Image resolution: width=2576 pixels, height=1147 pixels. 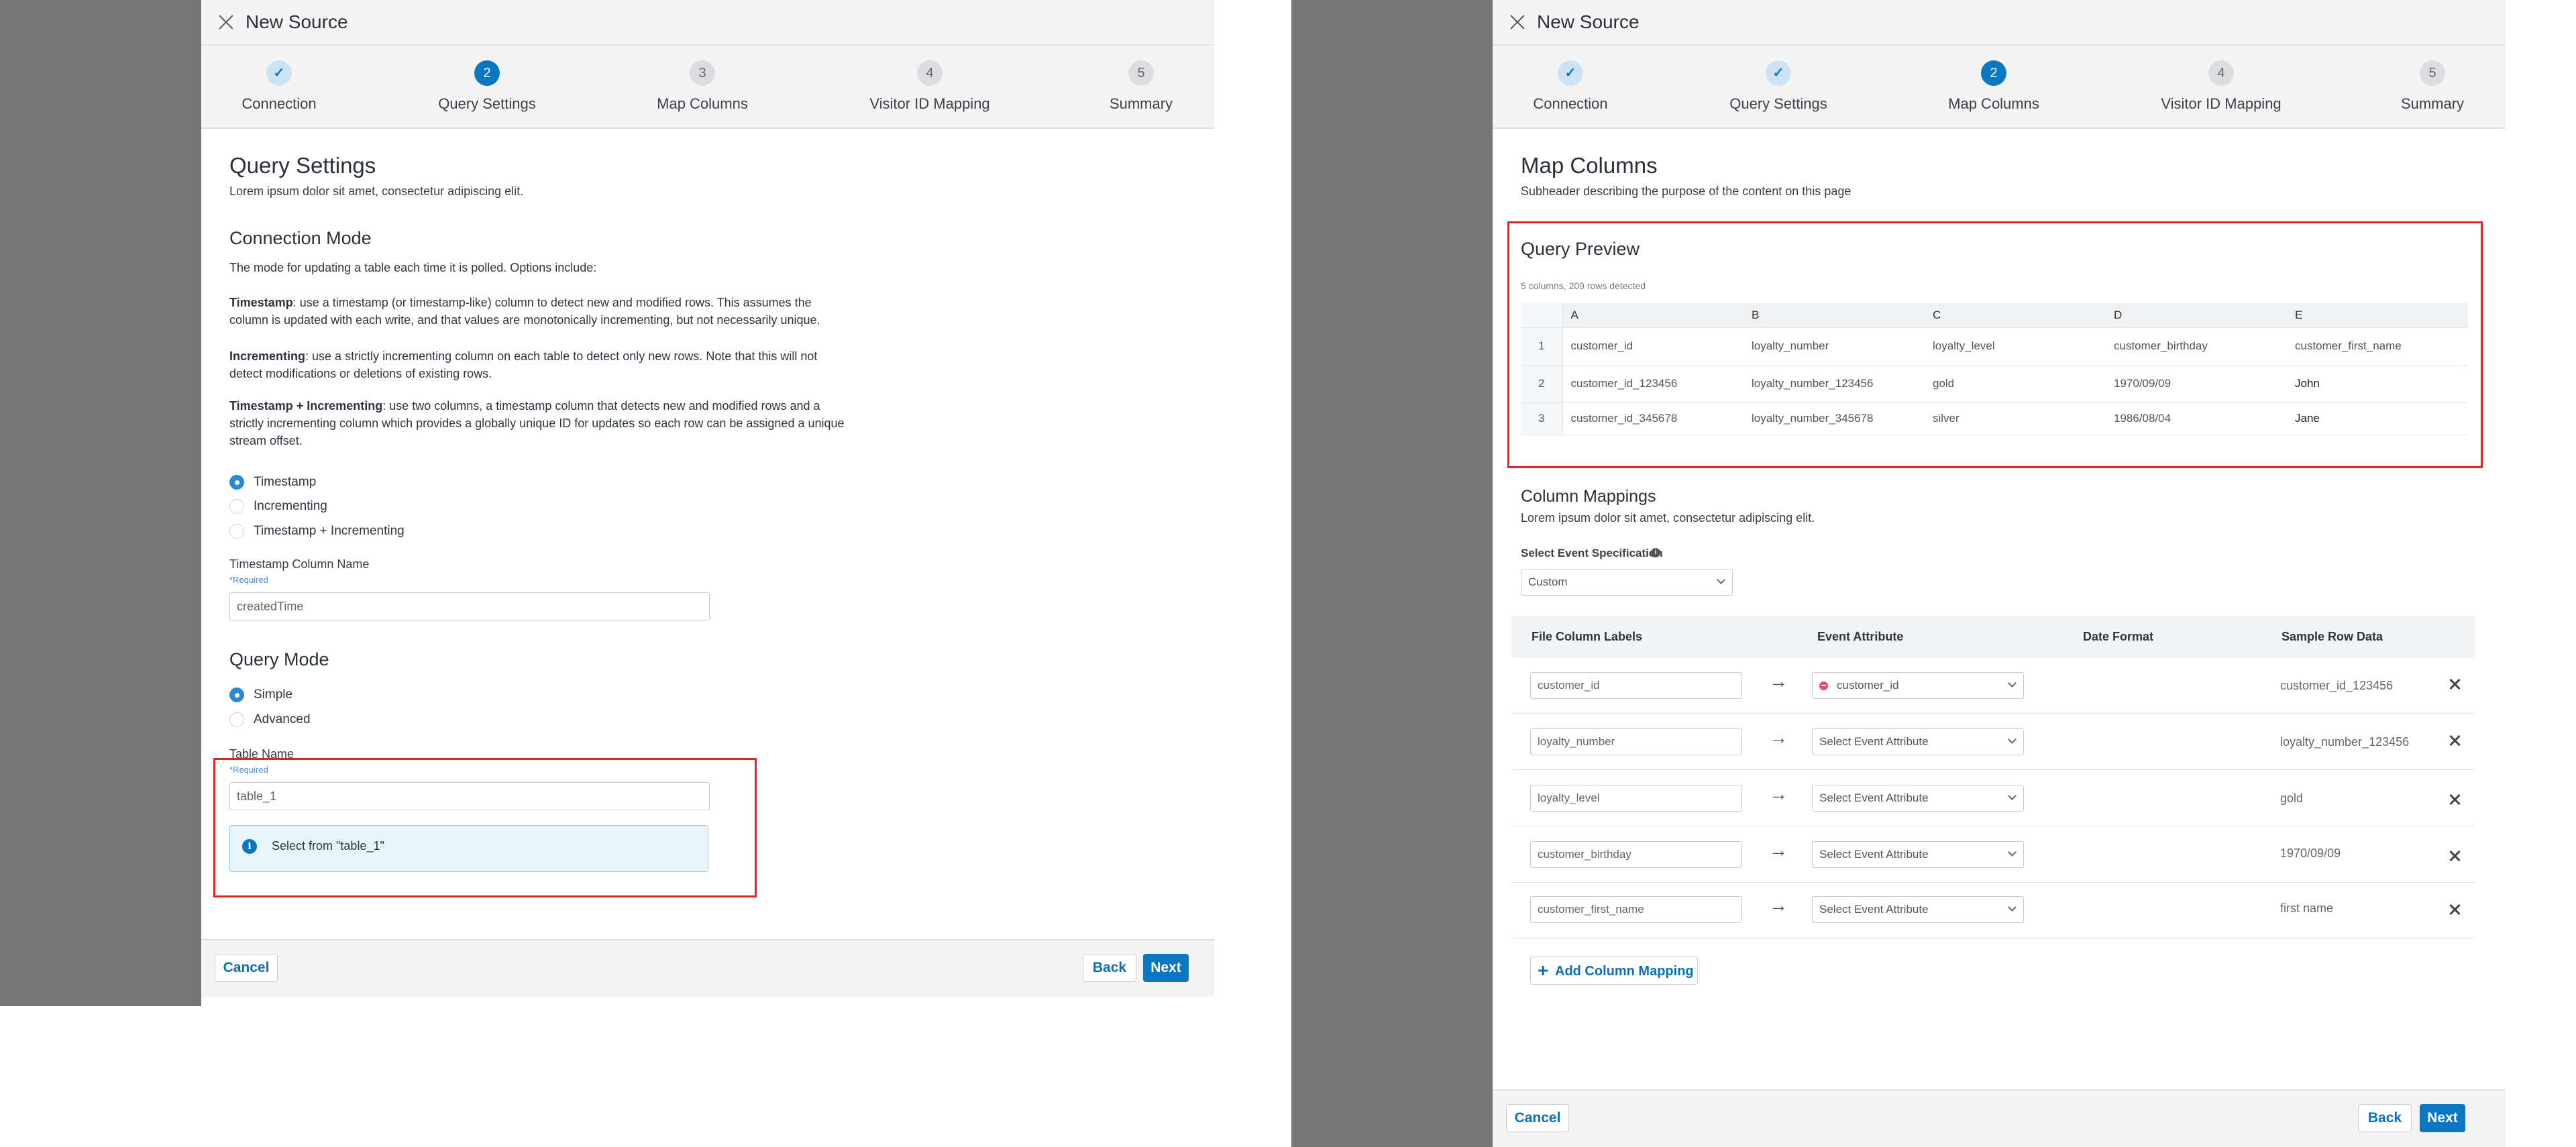 What do you see at coordinates (297, 21) in the screenshot?
I see `modal-title: New Source` at bounding box center [297, 21].